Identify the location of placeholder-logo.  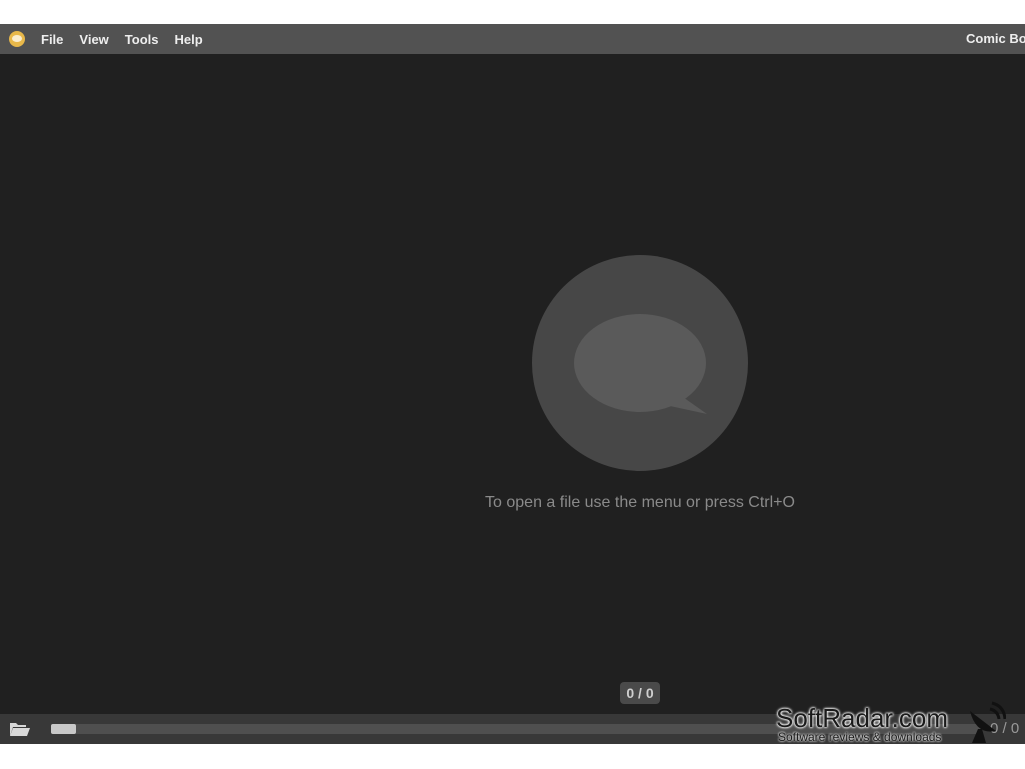
(640, 363).